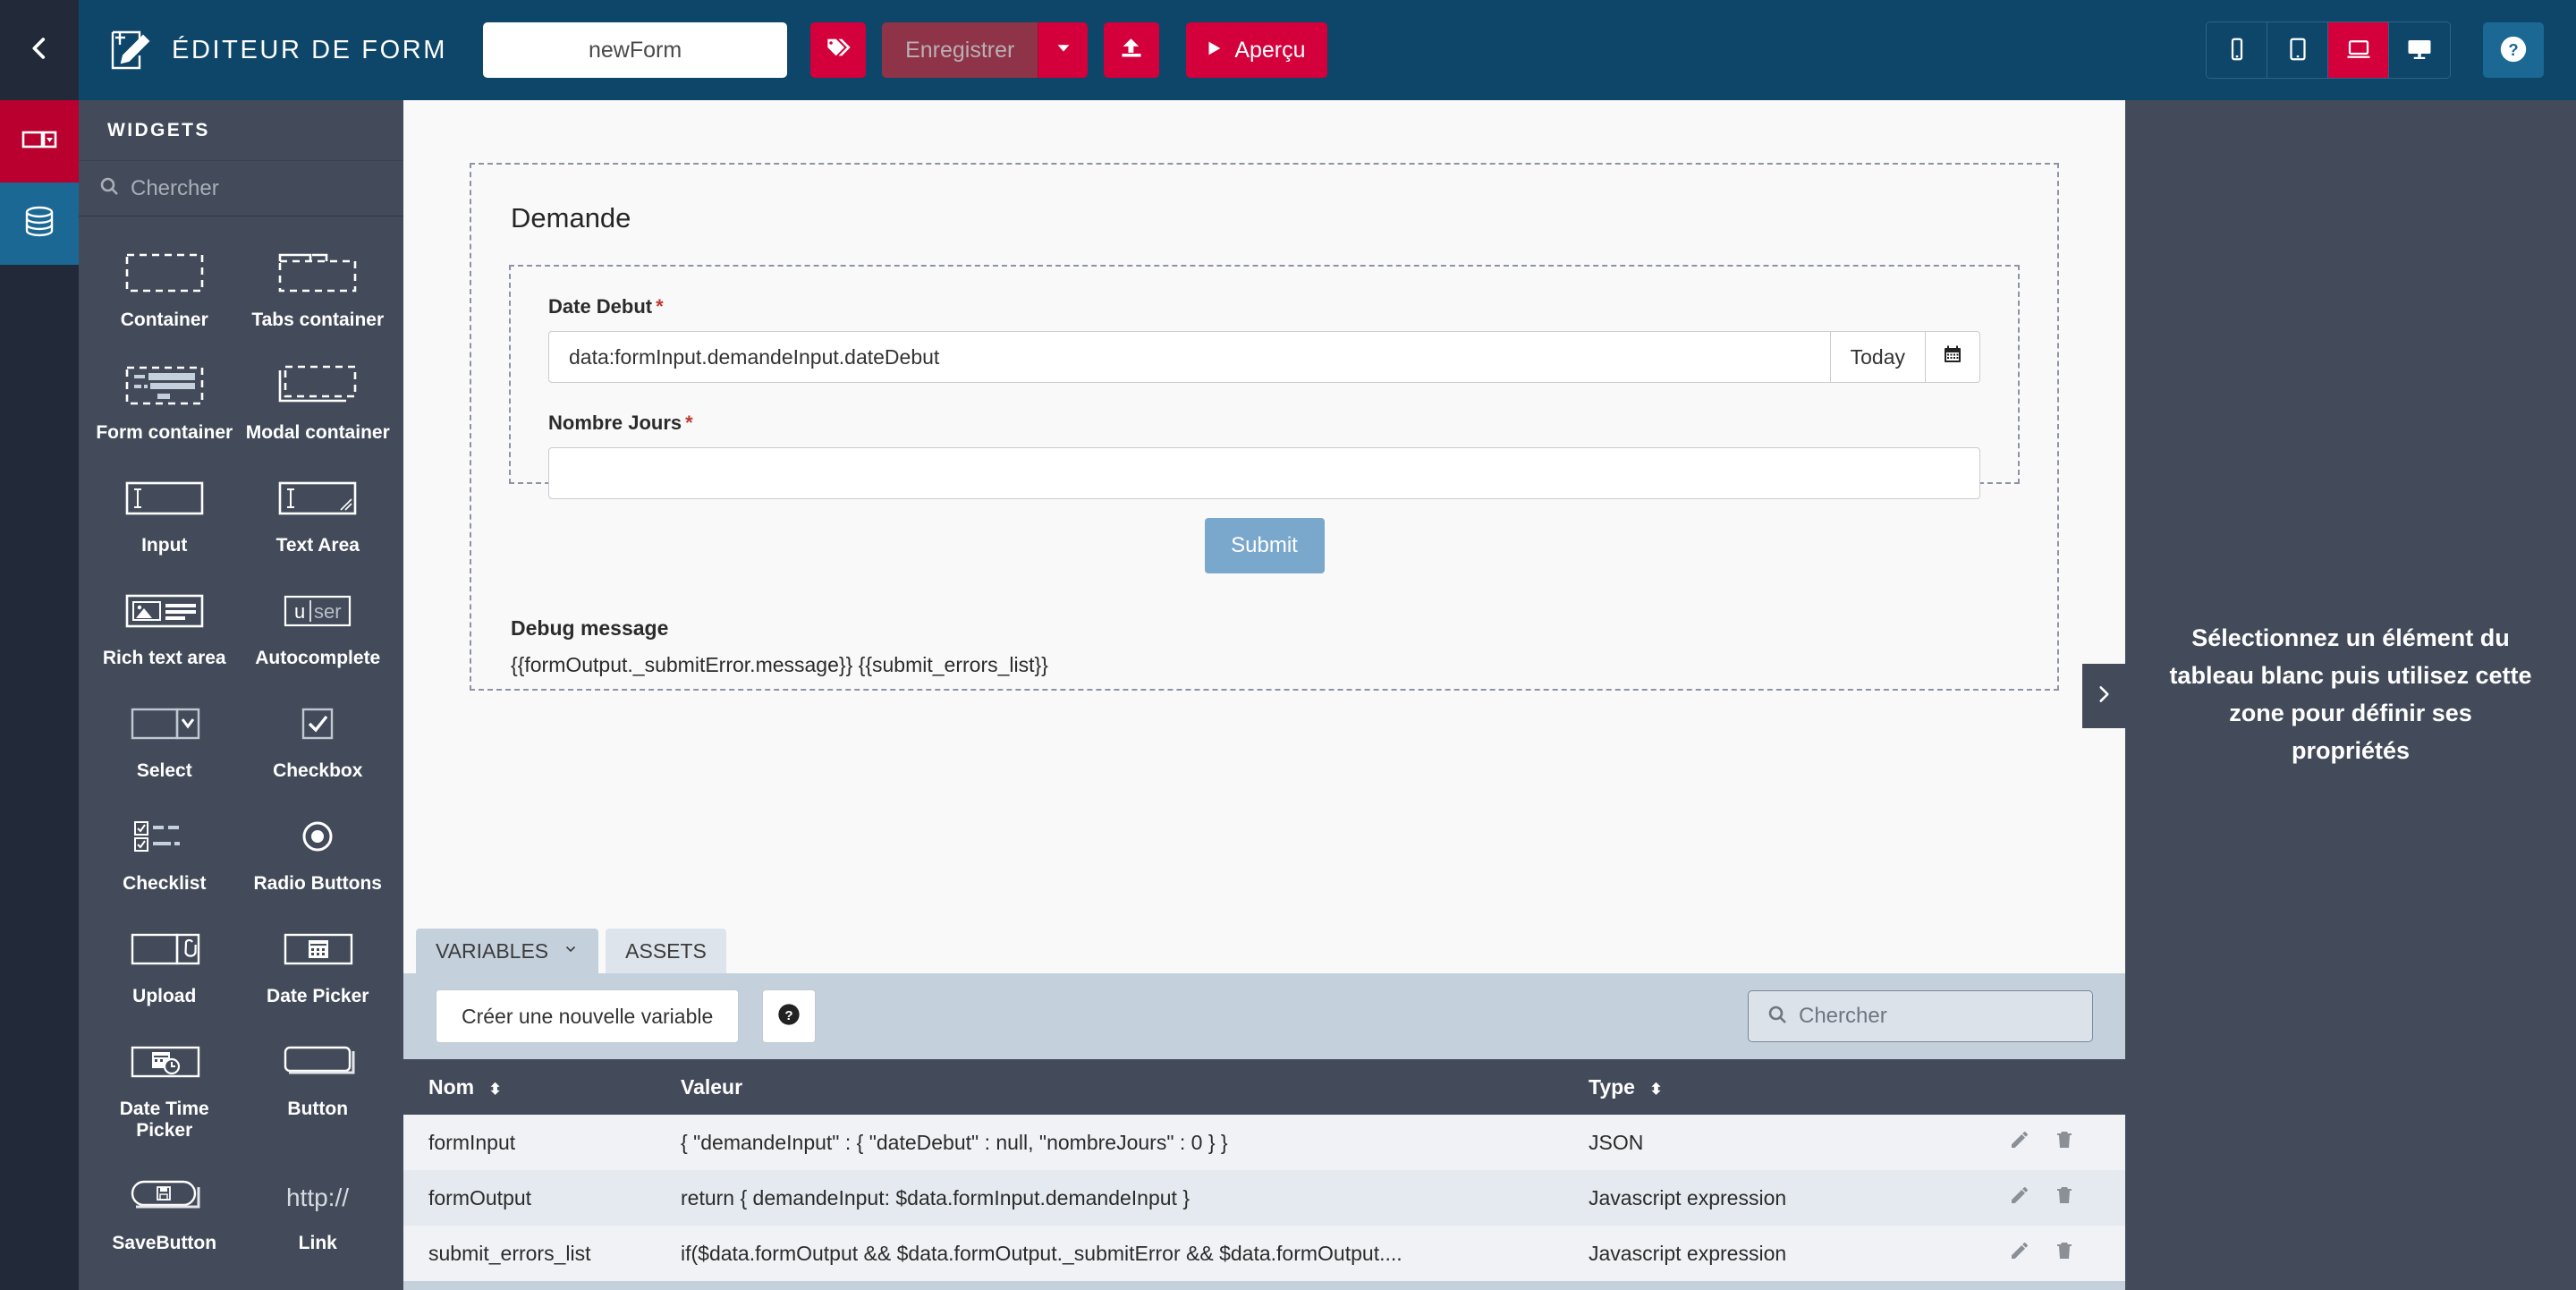 This screenshot has height=1290, width=2576. Describe the element at coordinates (164, 1196) in the screenshot. I see `save-button-icon` at that location.